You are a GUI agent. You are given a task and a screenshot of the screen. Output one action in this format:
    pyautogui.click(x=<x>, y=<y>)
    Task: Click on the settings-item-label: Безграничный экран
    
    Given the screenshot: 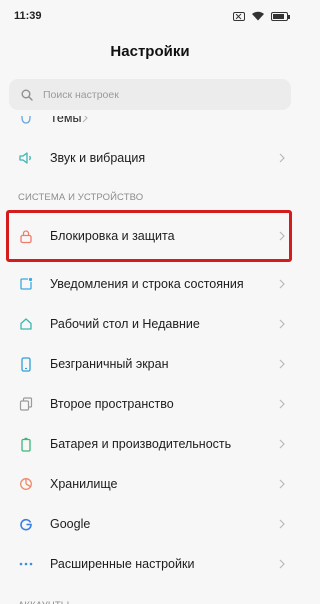 What is the action you would take?
    pyautogui.click(x=109, y=364)
    